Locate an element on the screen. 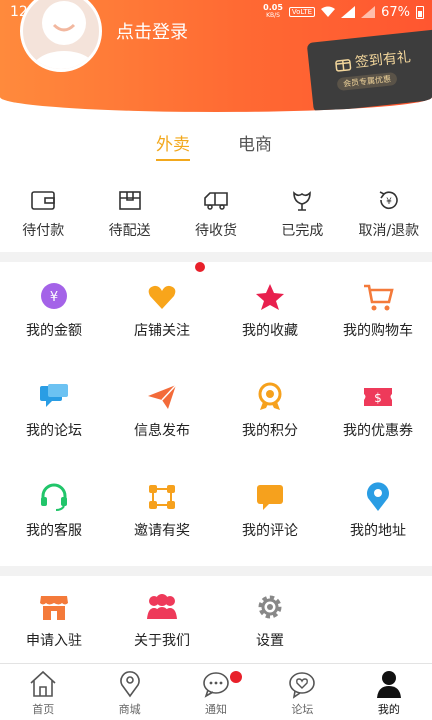  order-completed: 已完成 is located at coordinates (302, 218).